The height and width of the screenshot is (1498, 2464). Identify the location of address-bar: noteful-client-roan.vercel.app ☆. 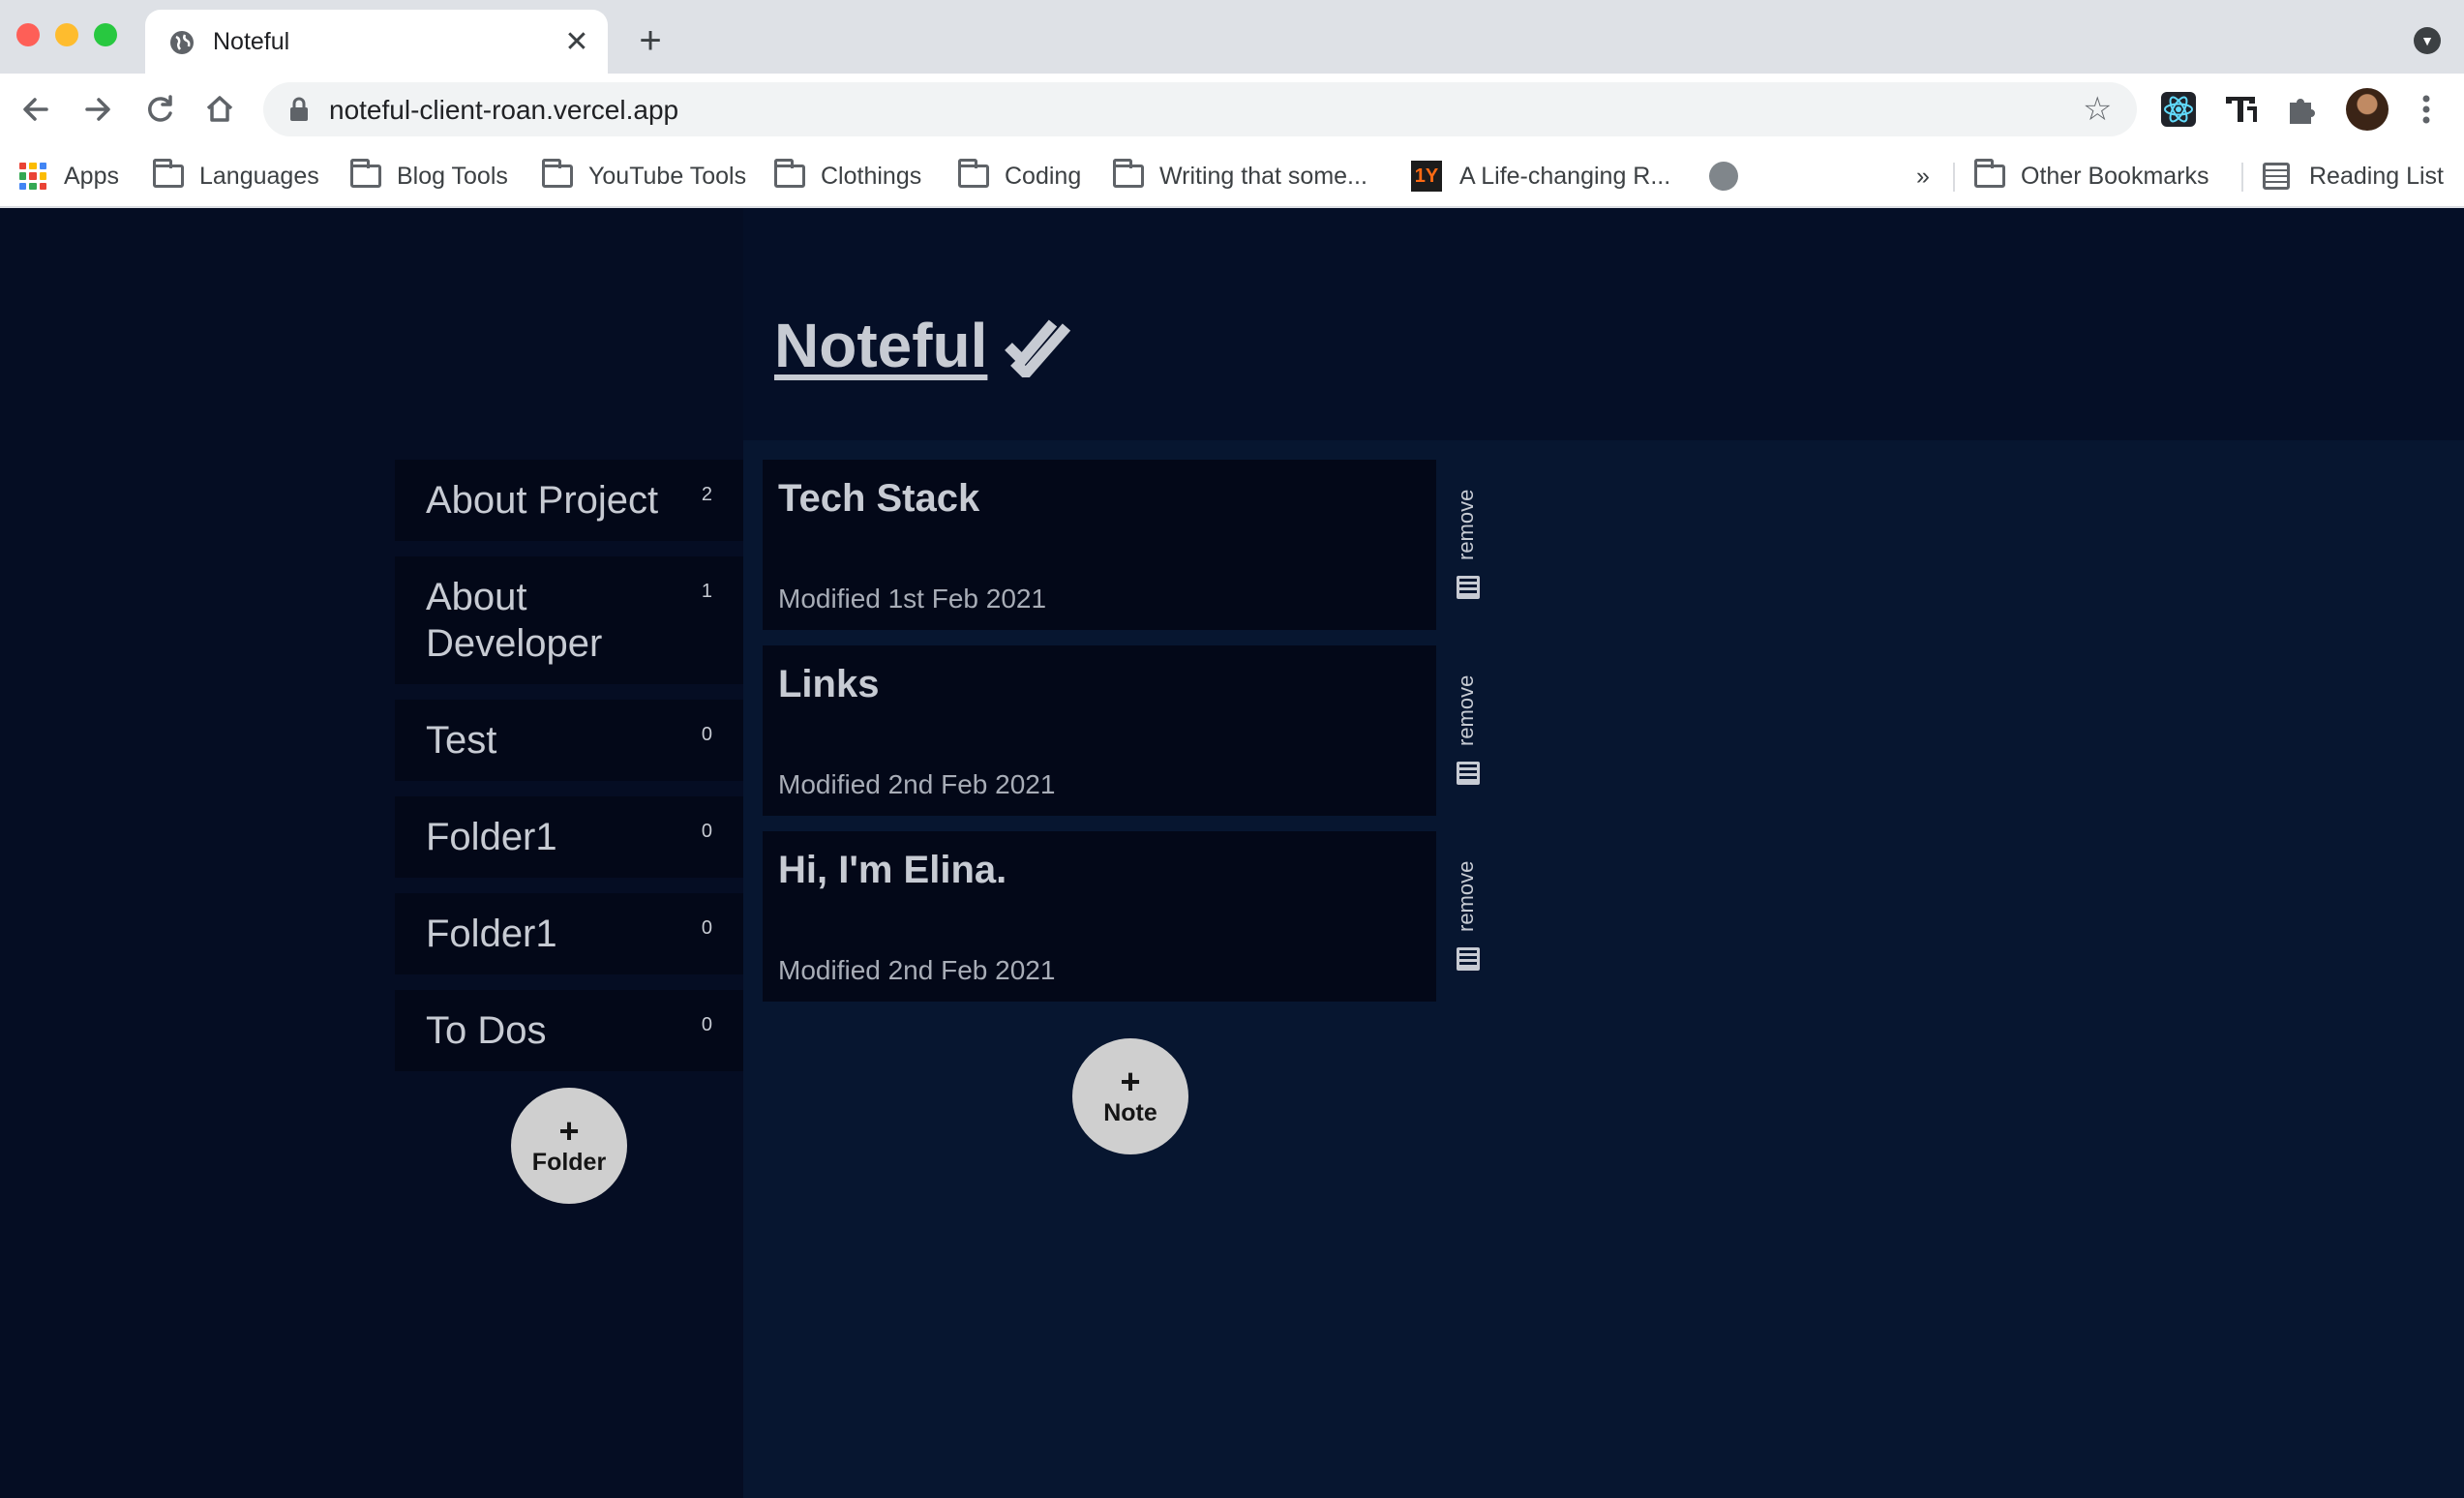
(1200, 109).